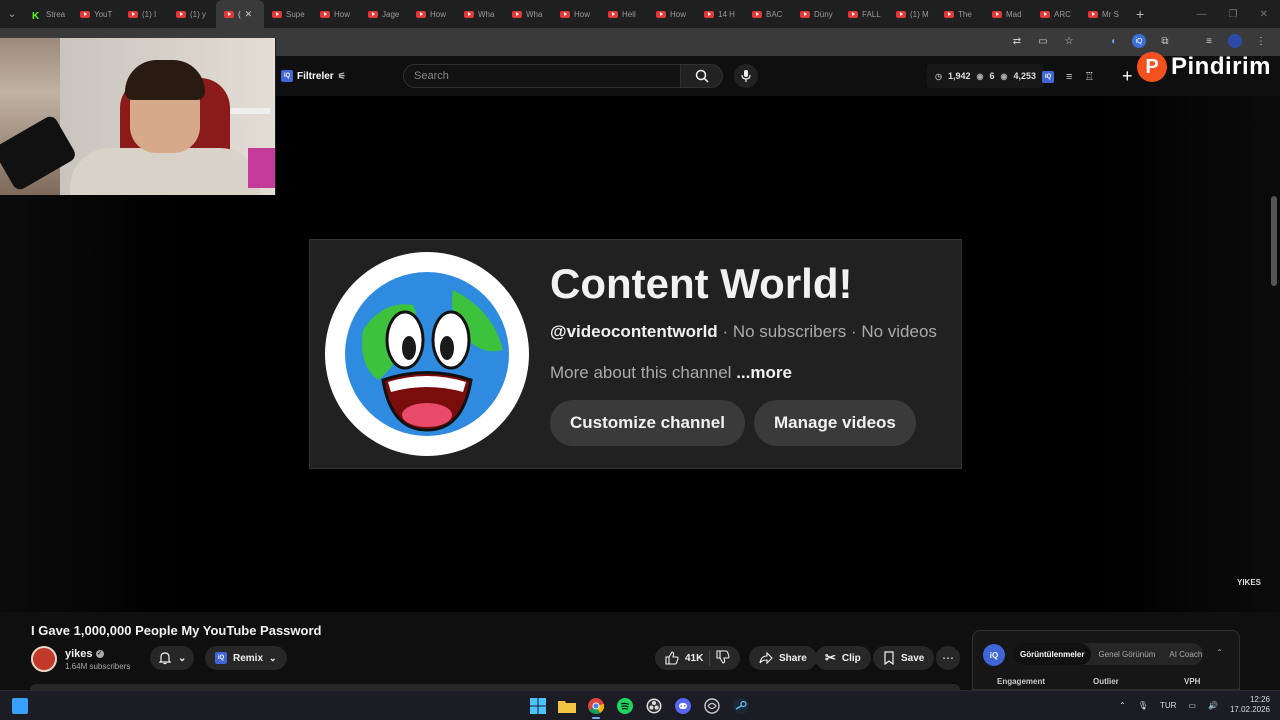 The height and width of the screenshot is (720, 1280). Describe the element at coordinates (192, 14) in the screenshot. I see `browser-tab: (1) y` at that location.